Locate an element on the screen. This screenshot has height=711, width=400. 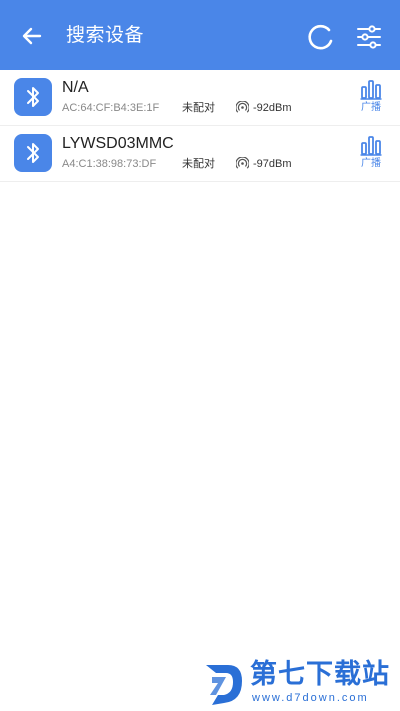
refresh-icon is located at coordinates (320, 37).